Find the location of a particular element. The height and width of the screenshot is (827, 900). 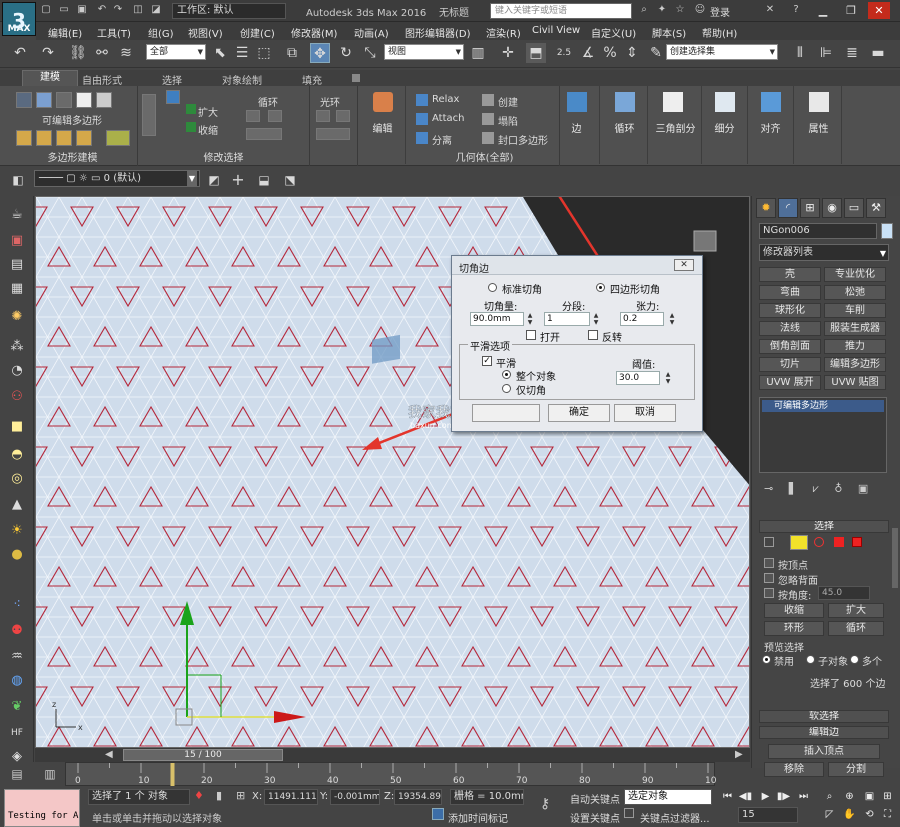

triangulation-big-button: 三角剖分 is located at coordinates (676, 125).